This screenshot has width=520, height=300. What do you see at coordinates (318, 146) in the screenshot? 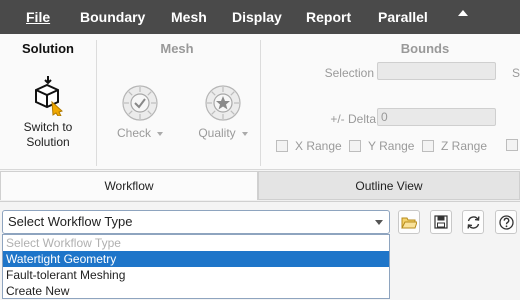
I see `x-range-label: X Range` at bounding box center [318, 146].